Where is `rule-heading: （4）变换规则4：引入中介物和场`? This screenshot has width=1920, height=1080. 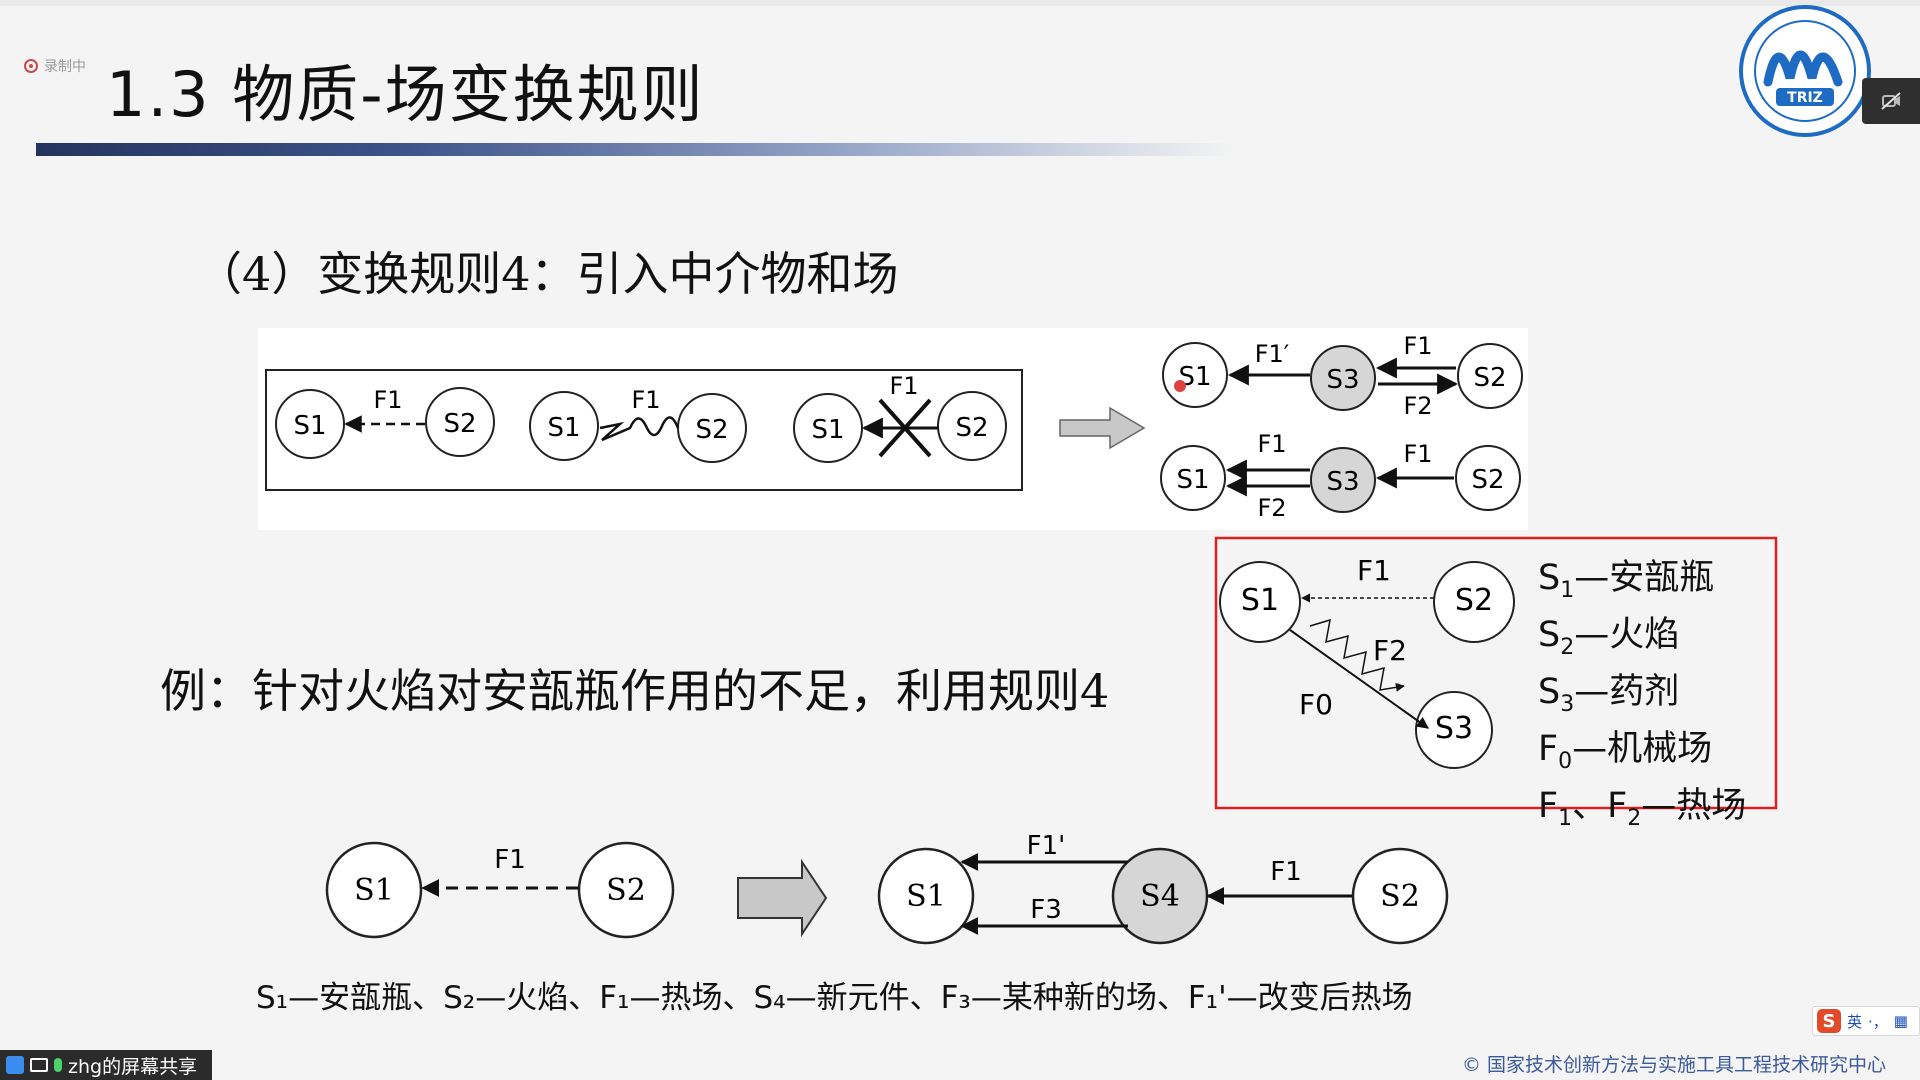
rule-heading: （4）变换规则4：引入中介物和场 is located at coordinates (547, 274).